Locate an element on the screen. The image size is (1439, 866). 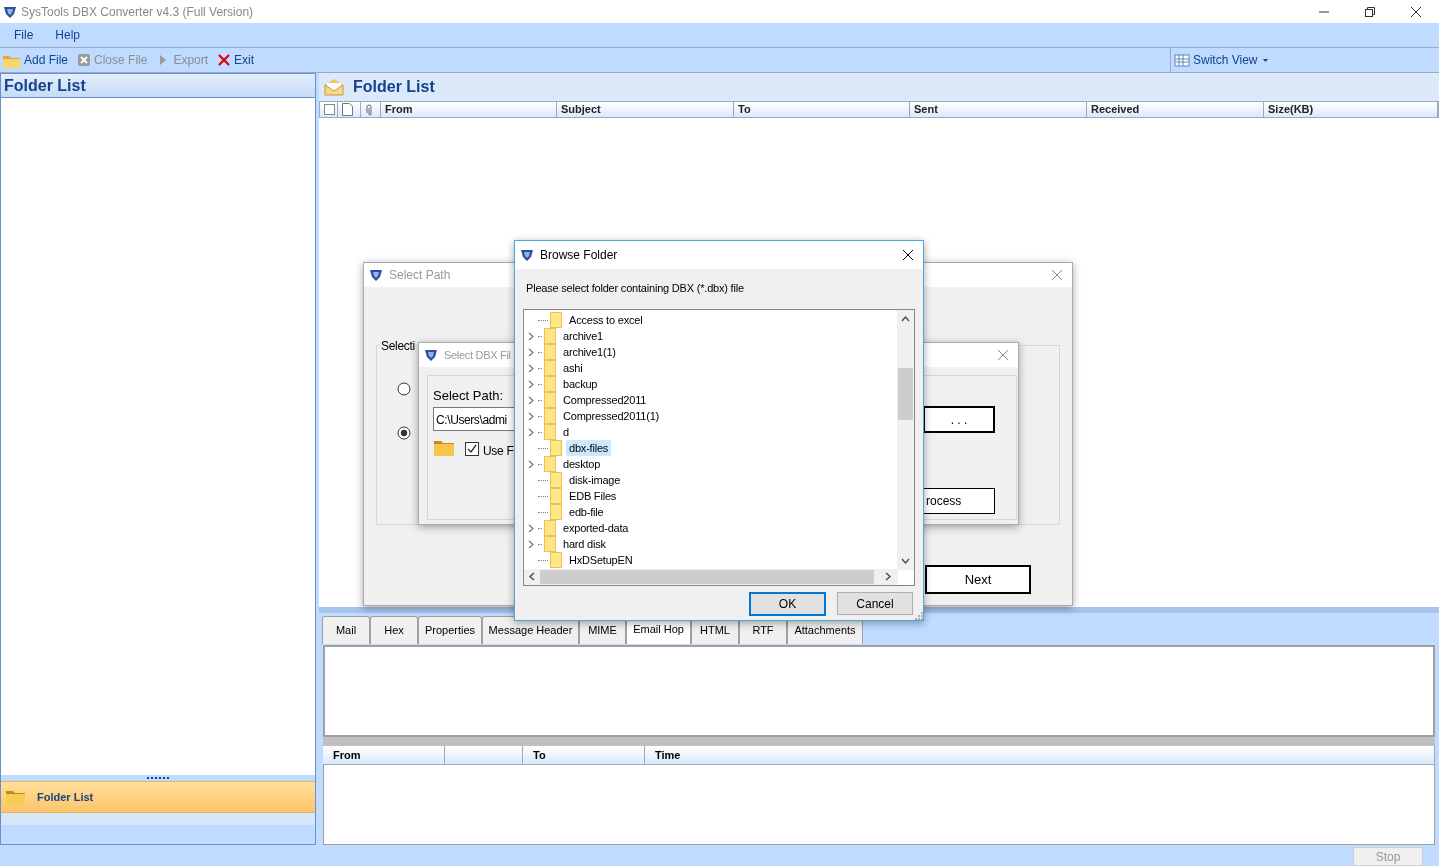
scroll-left-icon is located at coordinates (532, 576).